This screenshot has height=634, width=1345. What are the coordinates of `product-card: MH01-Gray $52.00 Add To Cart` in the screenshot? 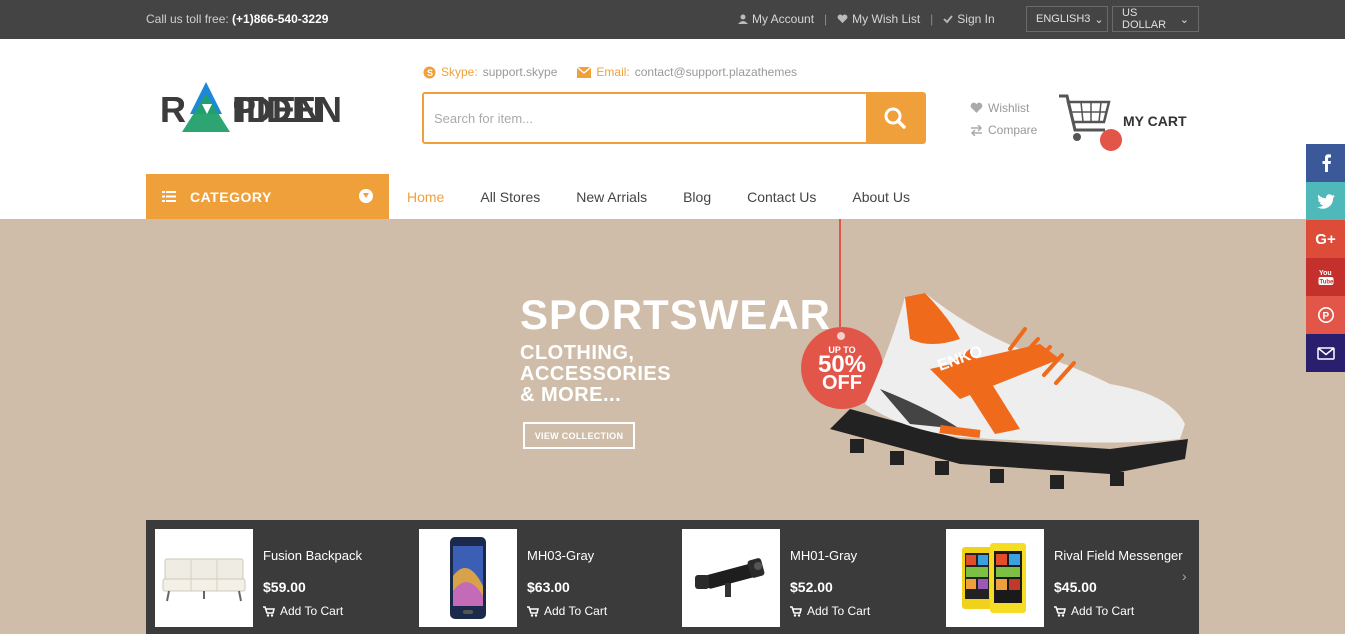 It's located at (807, 578).